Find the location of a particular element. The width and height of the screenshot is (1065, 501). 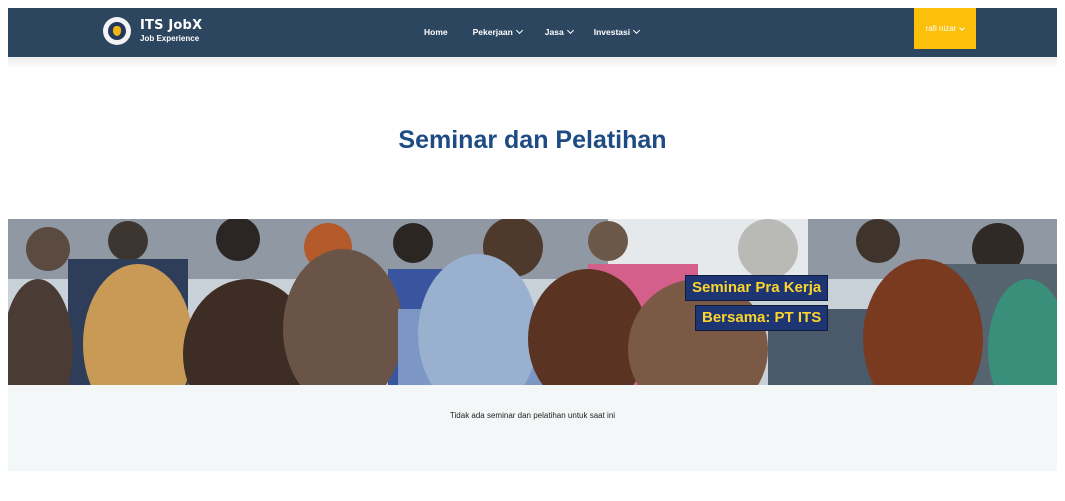

nav-home-label: Home is located at coordinates (436, 32).